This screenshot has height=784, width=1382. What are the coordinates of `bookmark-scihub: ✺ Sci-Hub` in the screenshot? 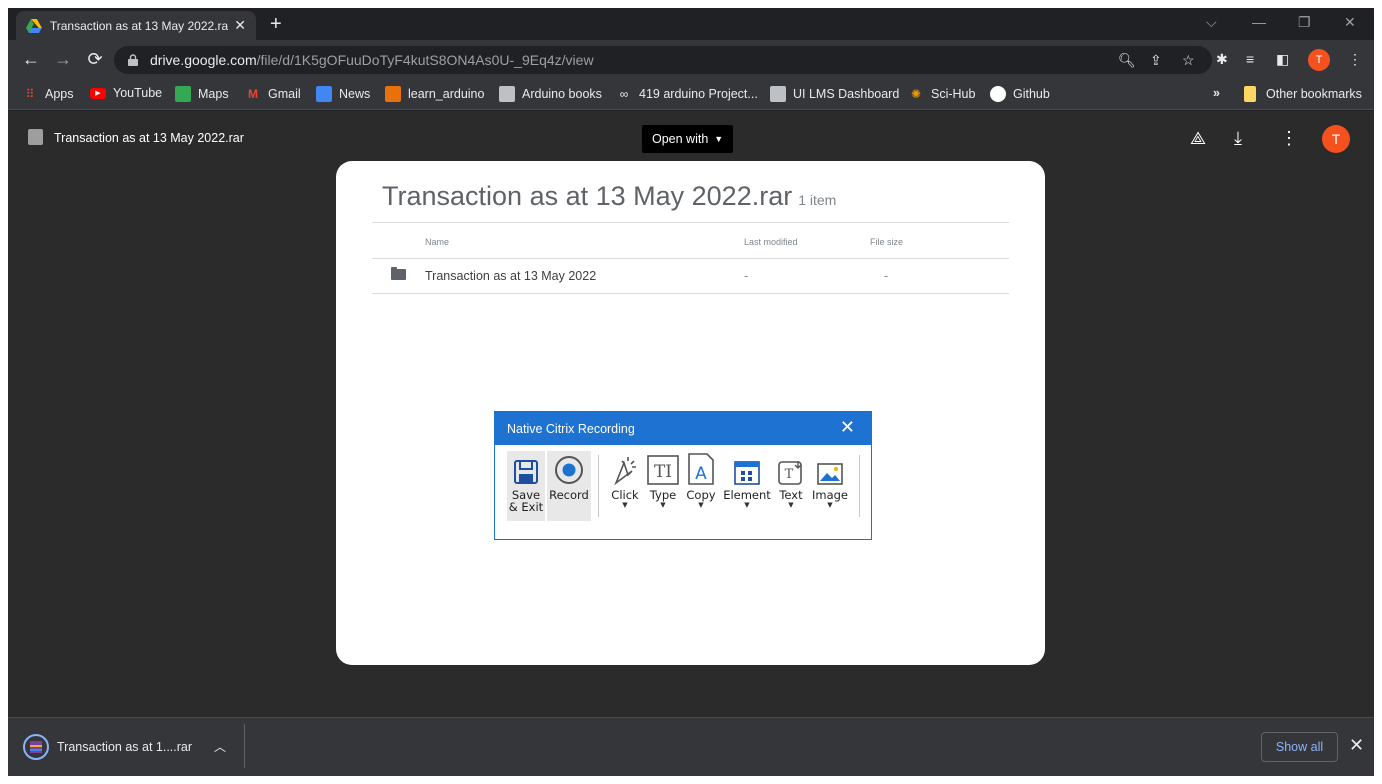 It's located at (942, 94).